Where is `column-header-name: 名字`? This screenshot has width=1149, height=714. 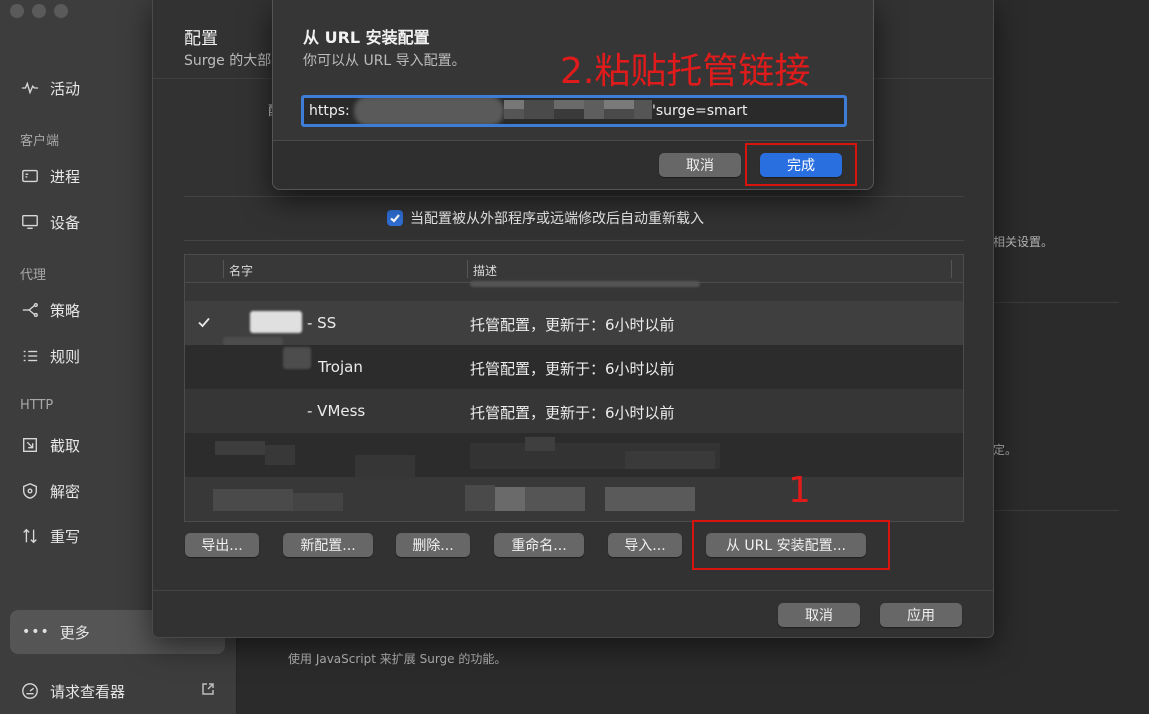
column-header-name: 名字 is located at coordinates (241, 270).